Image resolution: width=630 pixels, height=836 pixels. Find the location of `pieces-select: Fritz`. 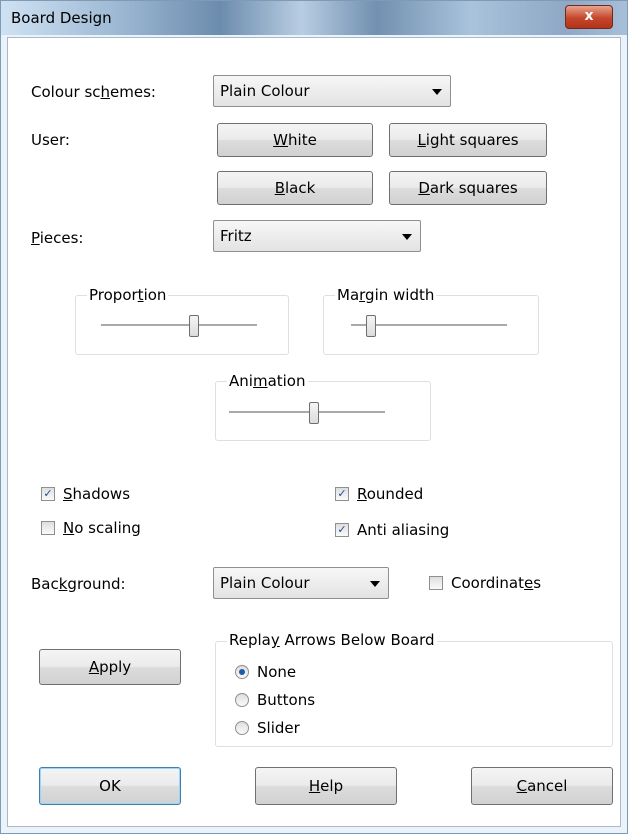

pieces-select: Fritz is located at coordinates (317, 236).